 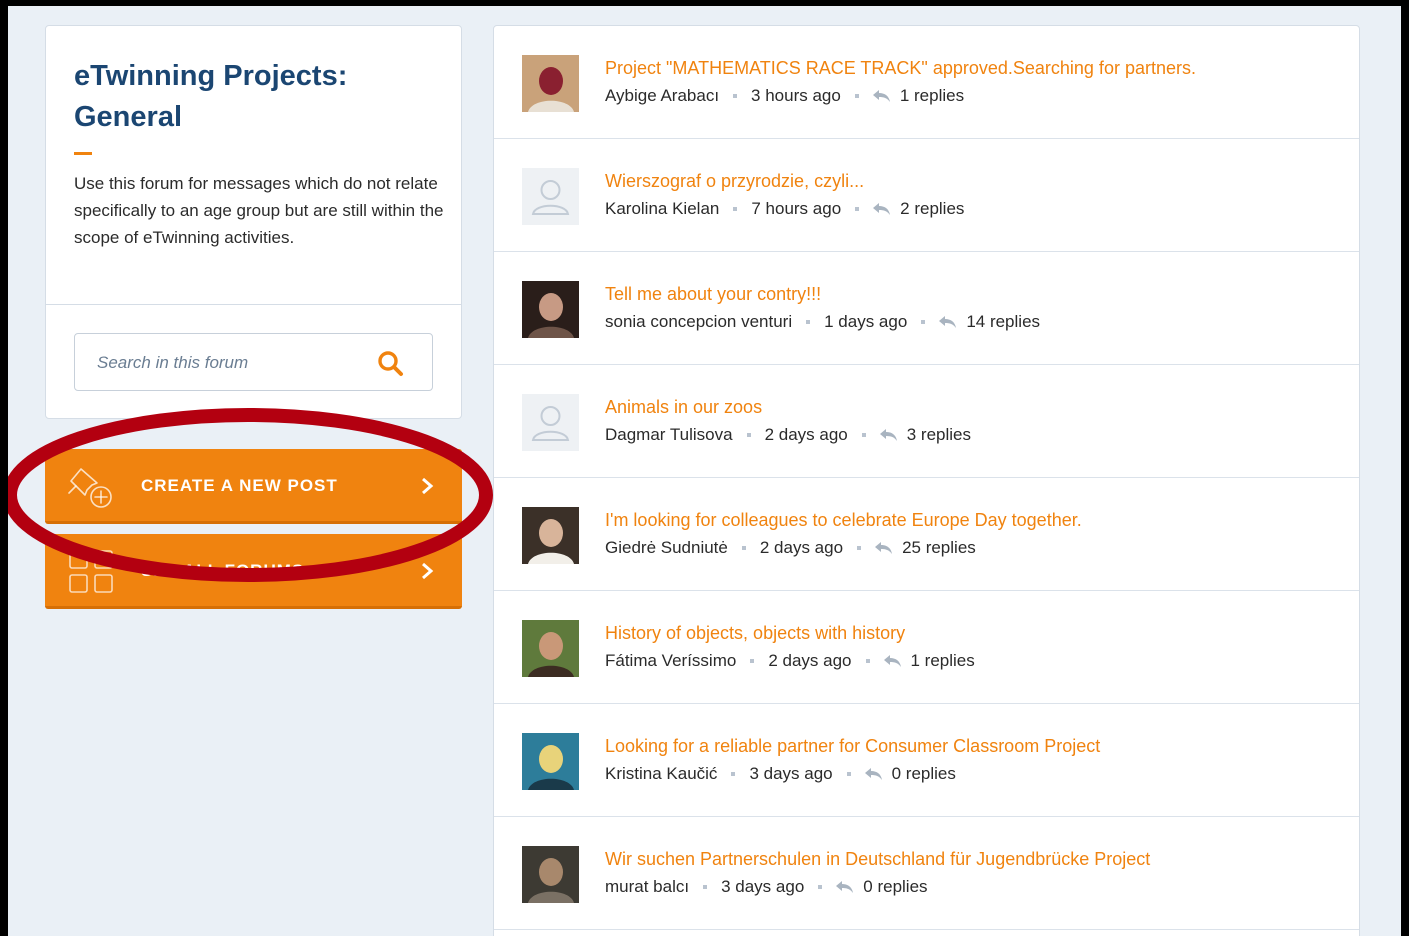 I want to click on post-author: Giedrė Sudniutė, so click(x=666, y=548).